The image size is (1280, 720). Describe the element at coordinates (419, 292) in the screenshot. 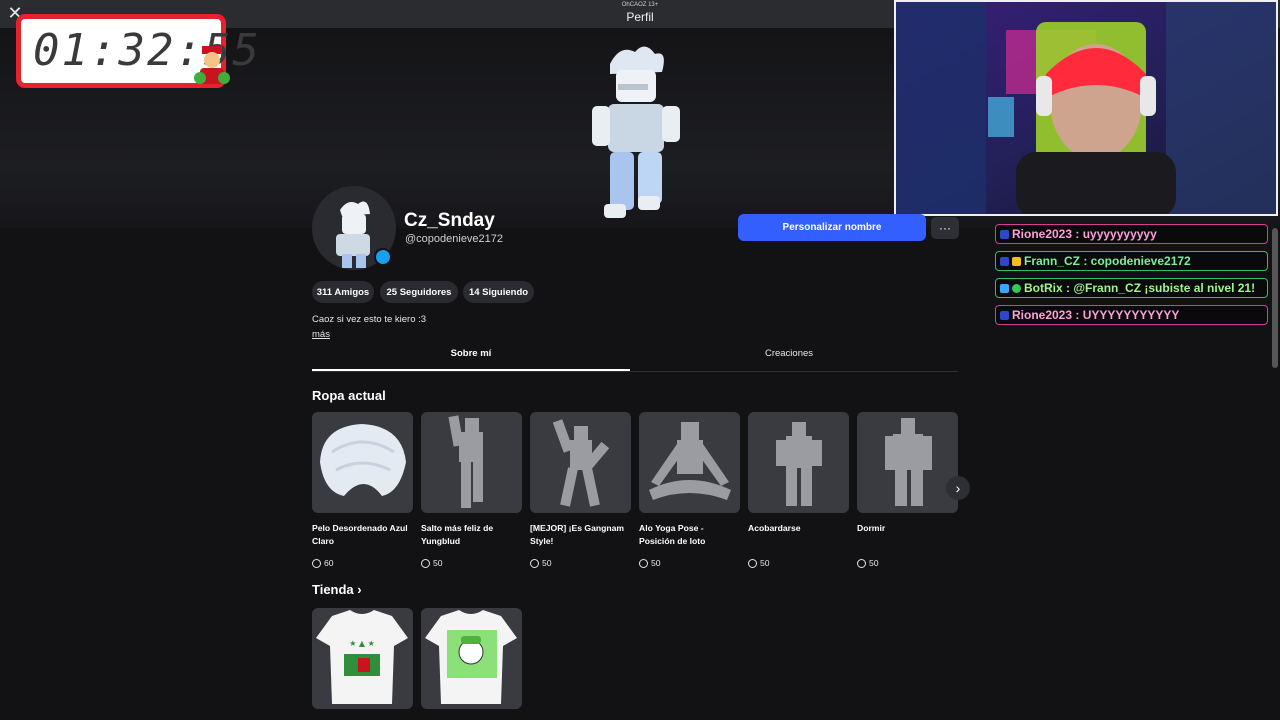

I see `followers-count: 25 Seguidores` at that location.